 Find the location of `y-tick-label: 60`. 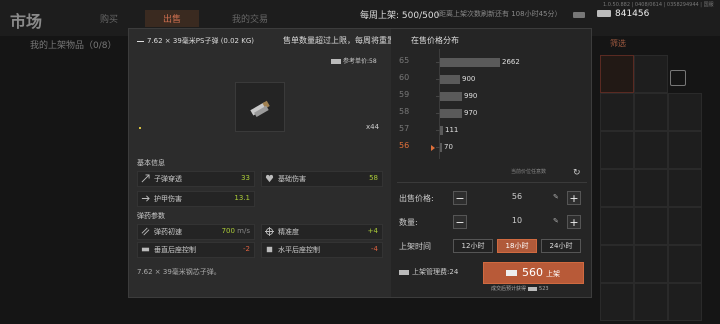

y-tick-label: 60 is located at coordinates (404, 77).